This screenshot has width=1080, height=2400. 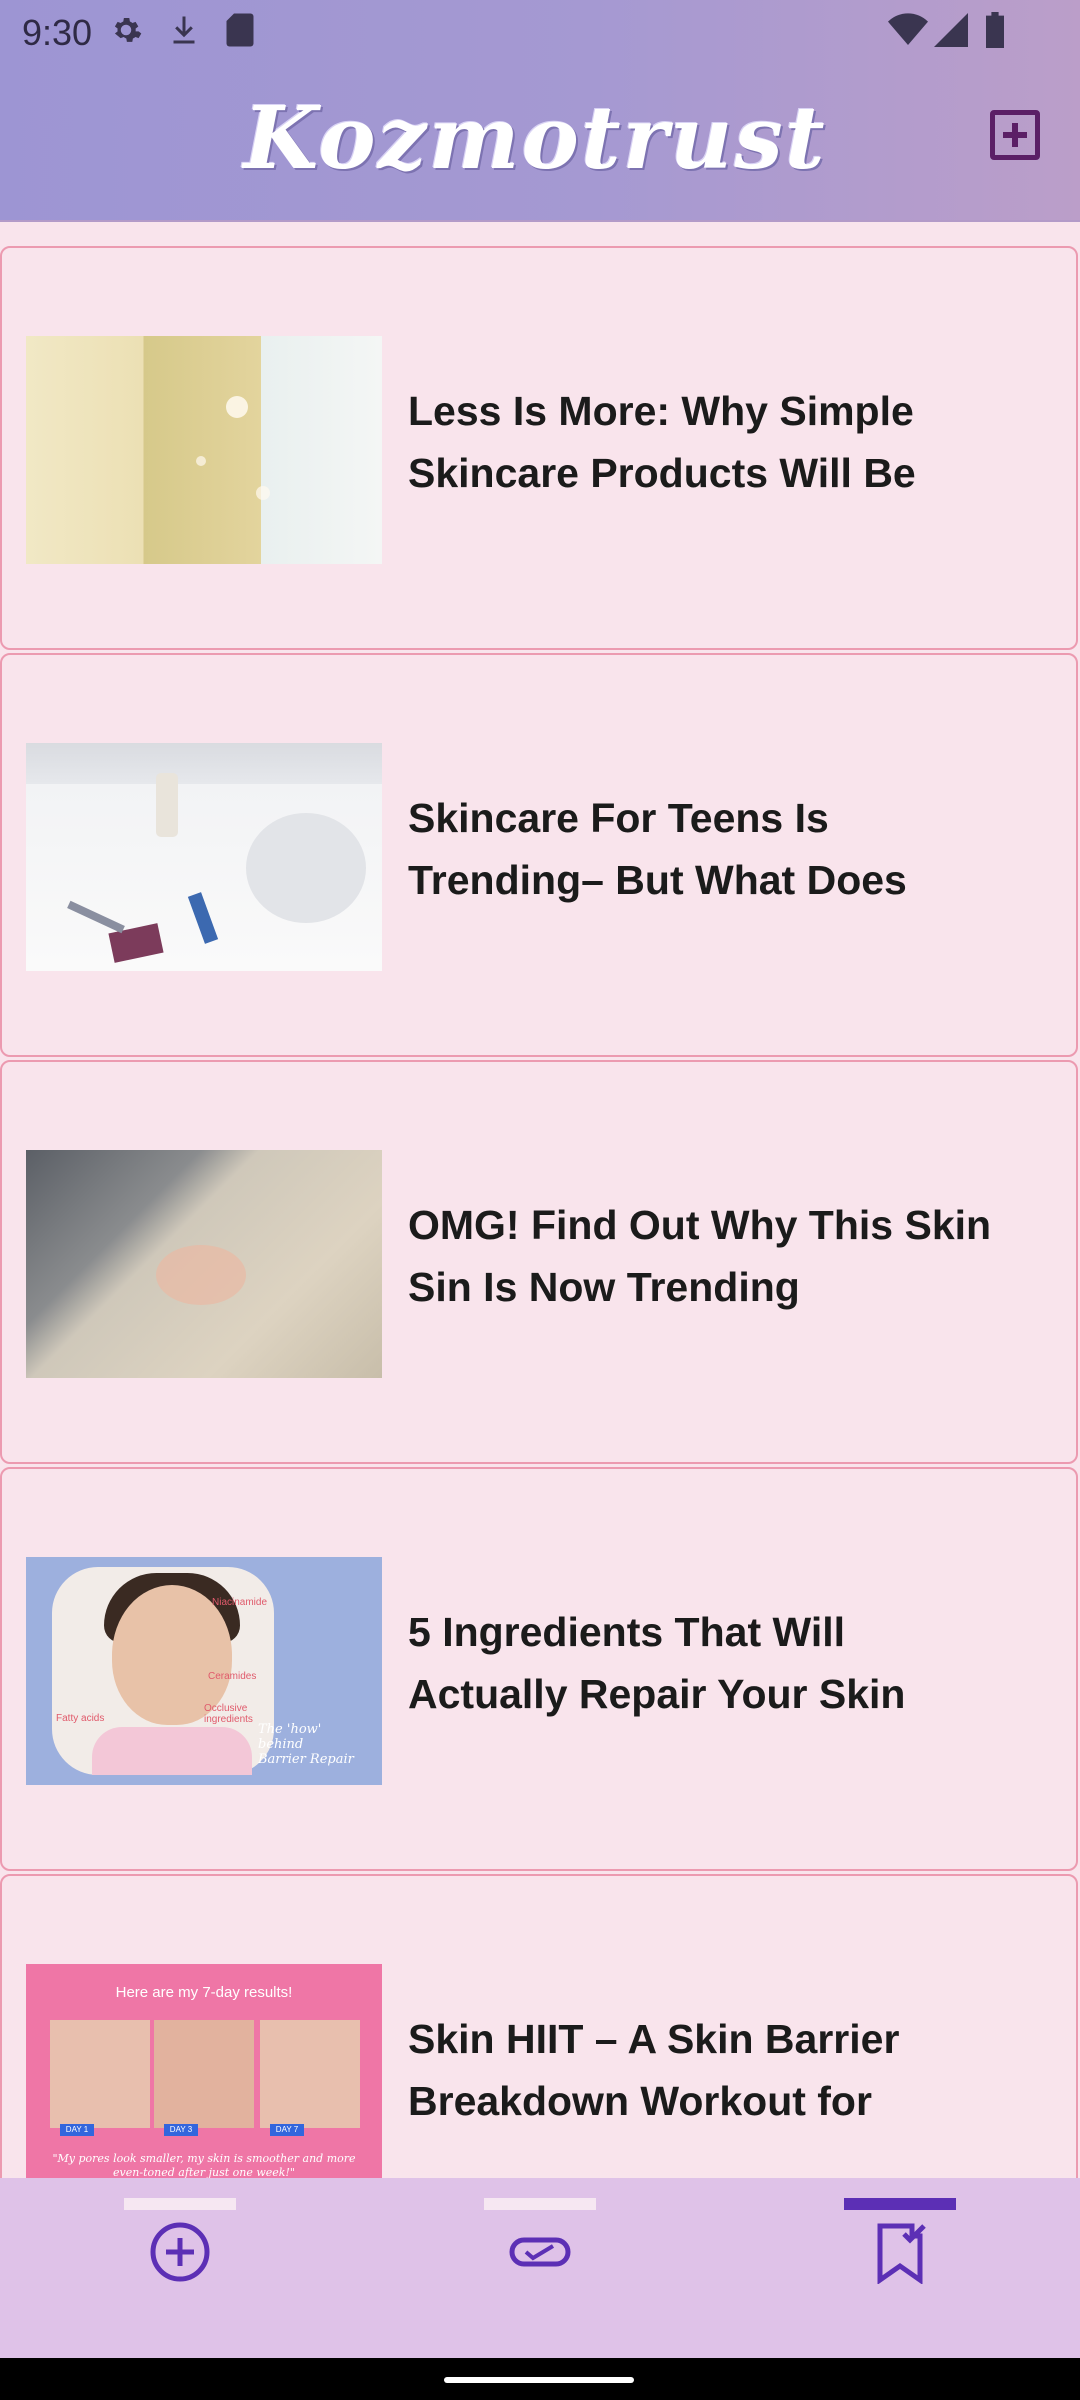 I want to click on bottom-navigation, so click(x=540, y=2268).